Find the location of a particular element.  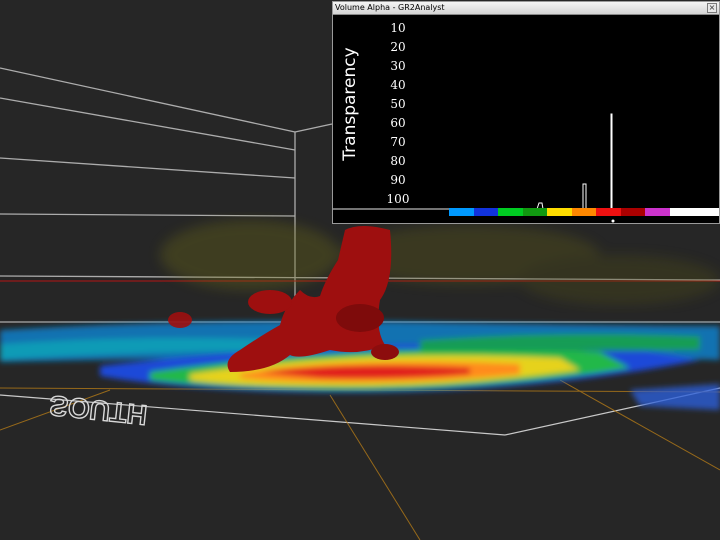

south-label: SOUTH is located at coordinates (98, 410).